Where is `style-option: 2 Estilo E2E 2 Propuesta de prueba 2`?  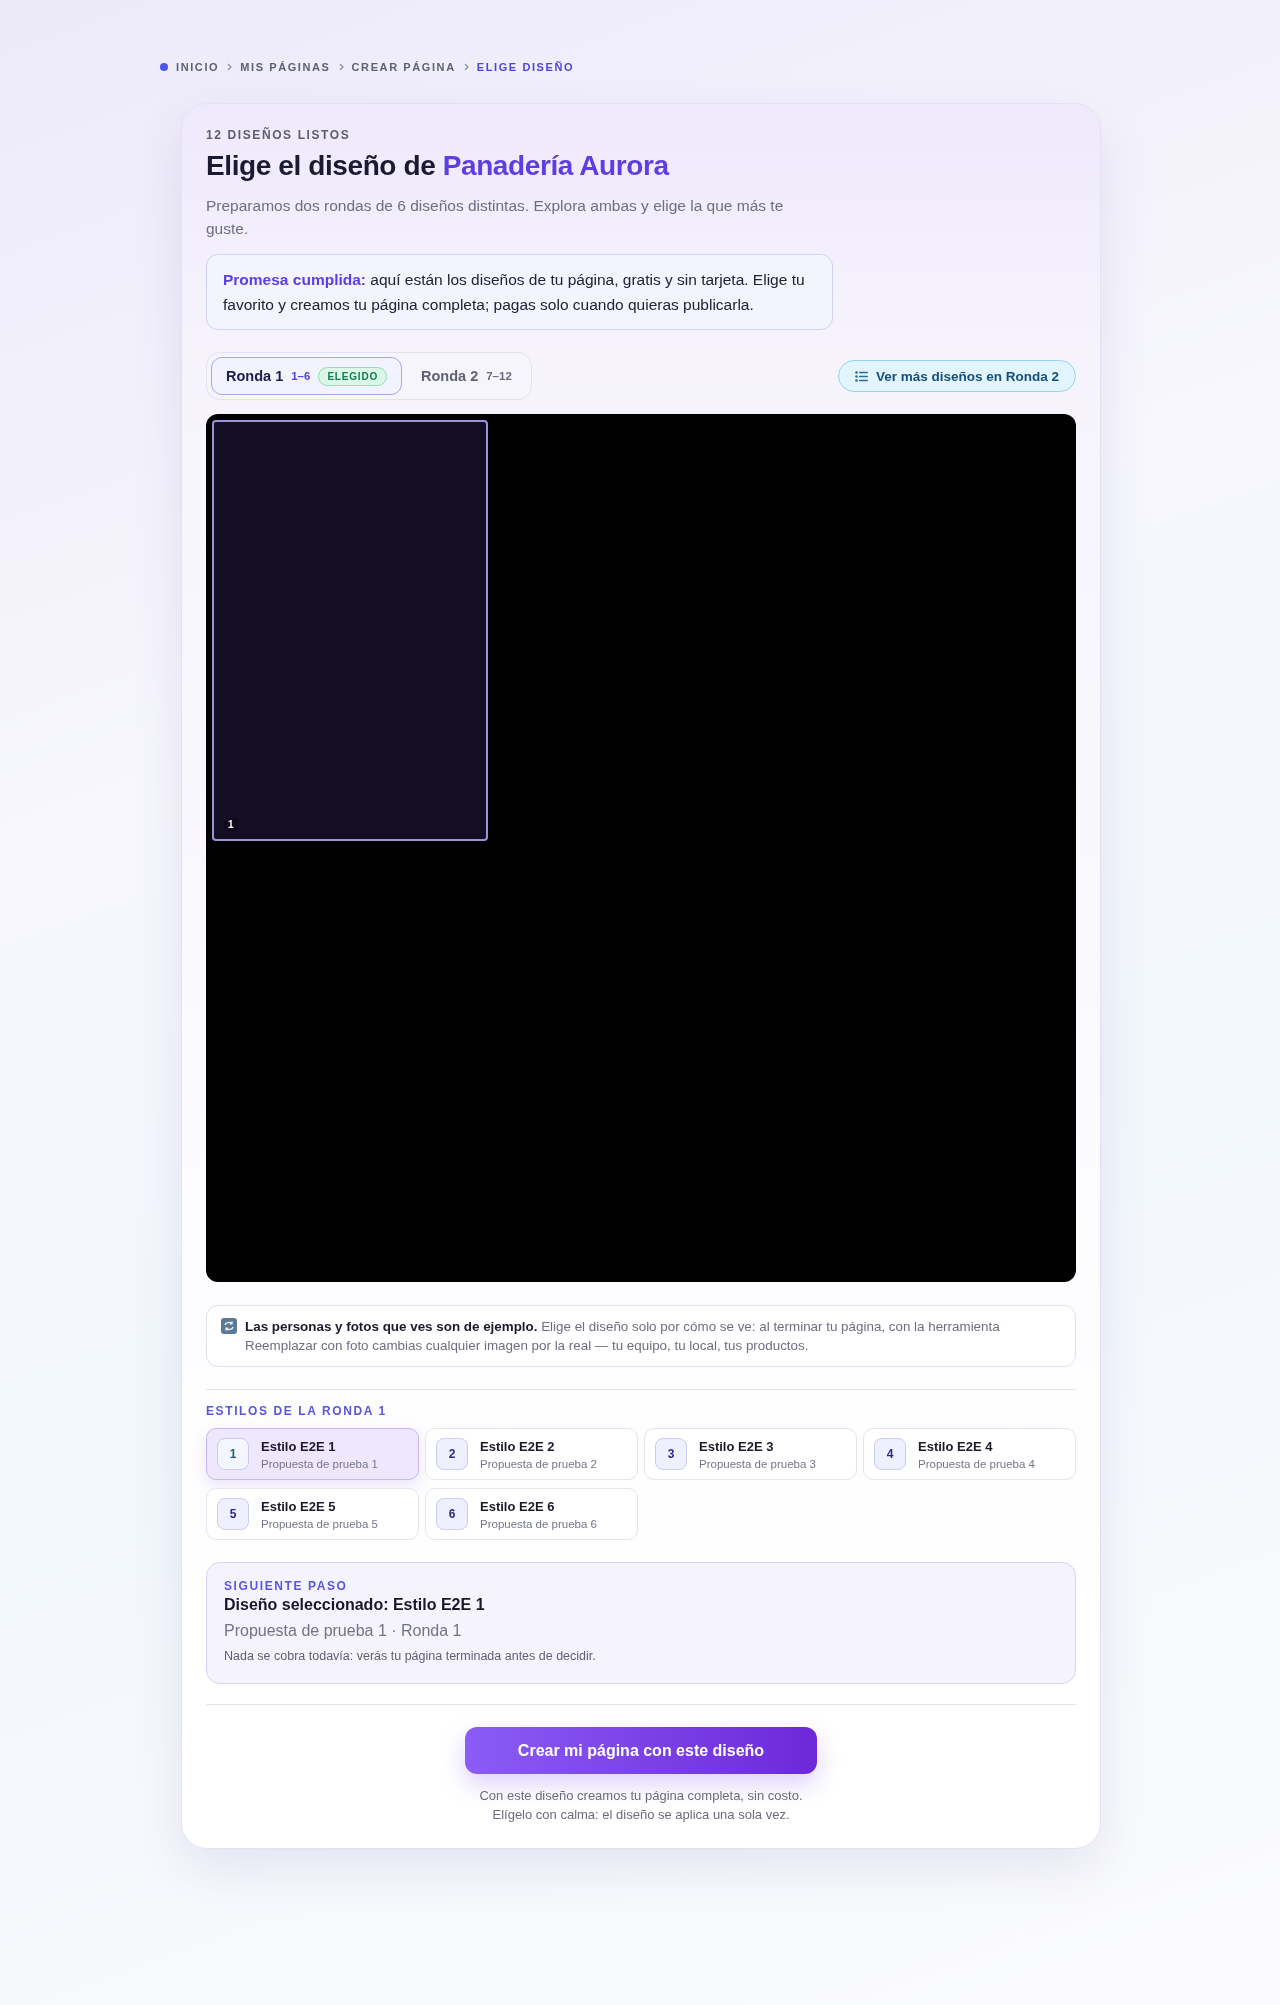 style-option: 2 Estilo E2E 2 Propuesta de prueba 2 is located at coordinates (531, 1454).